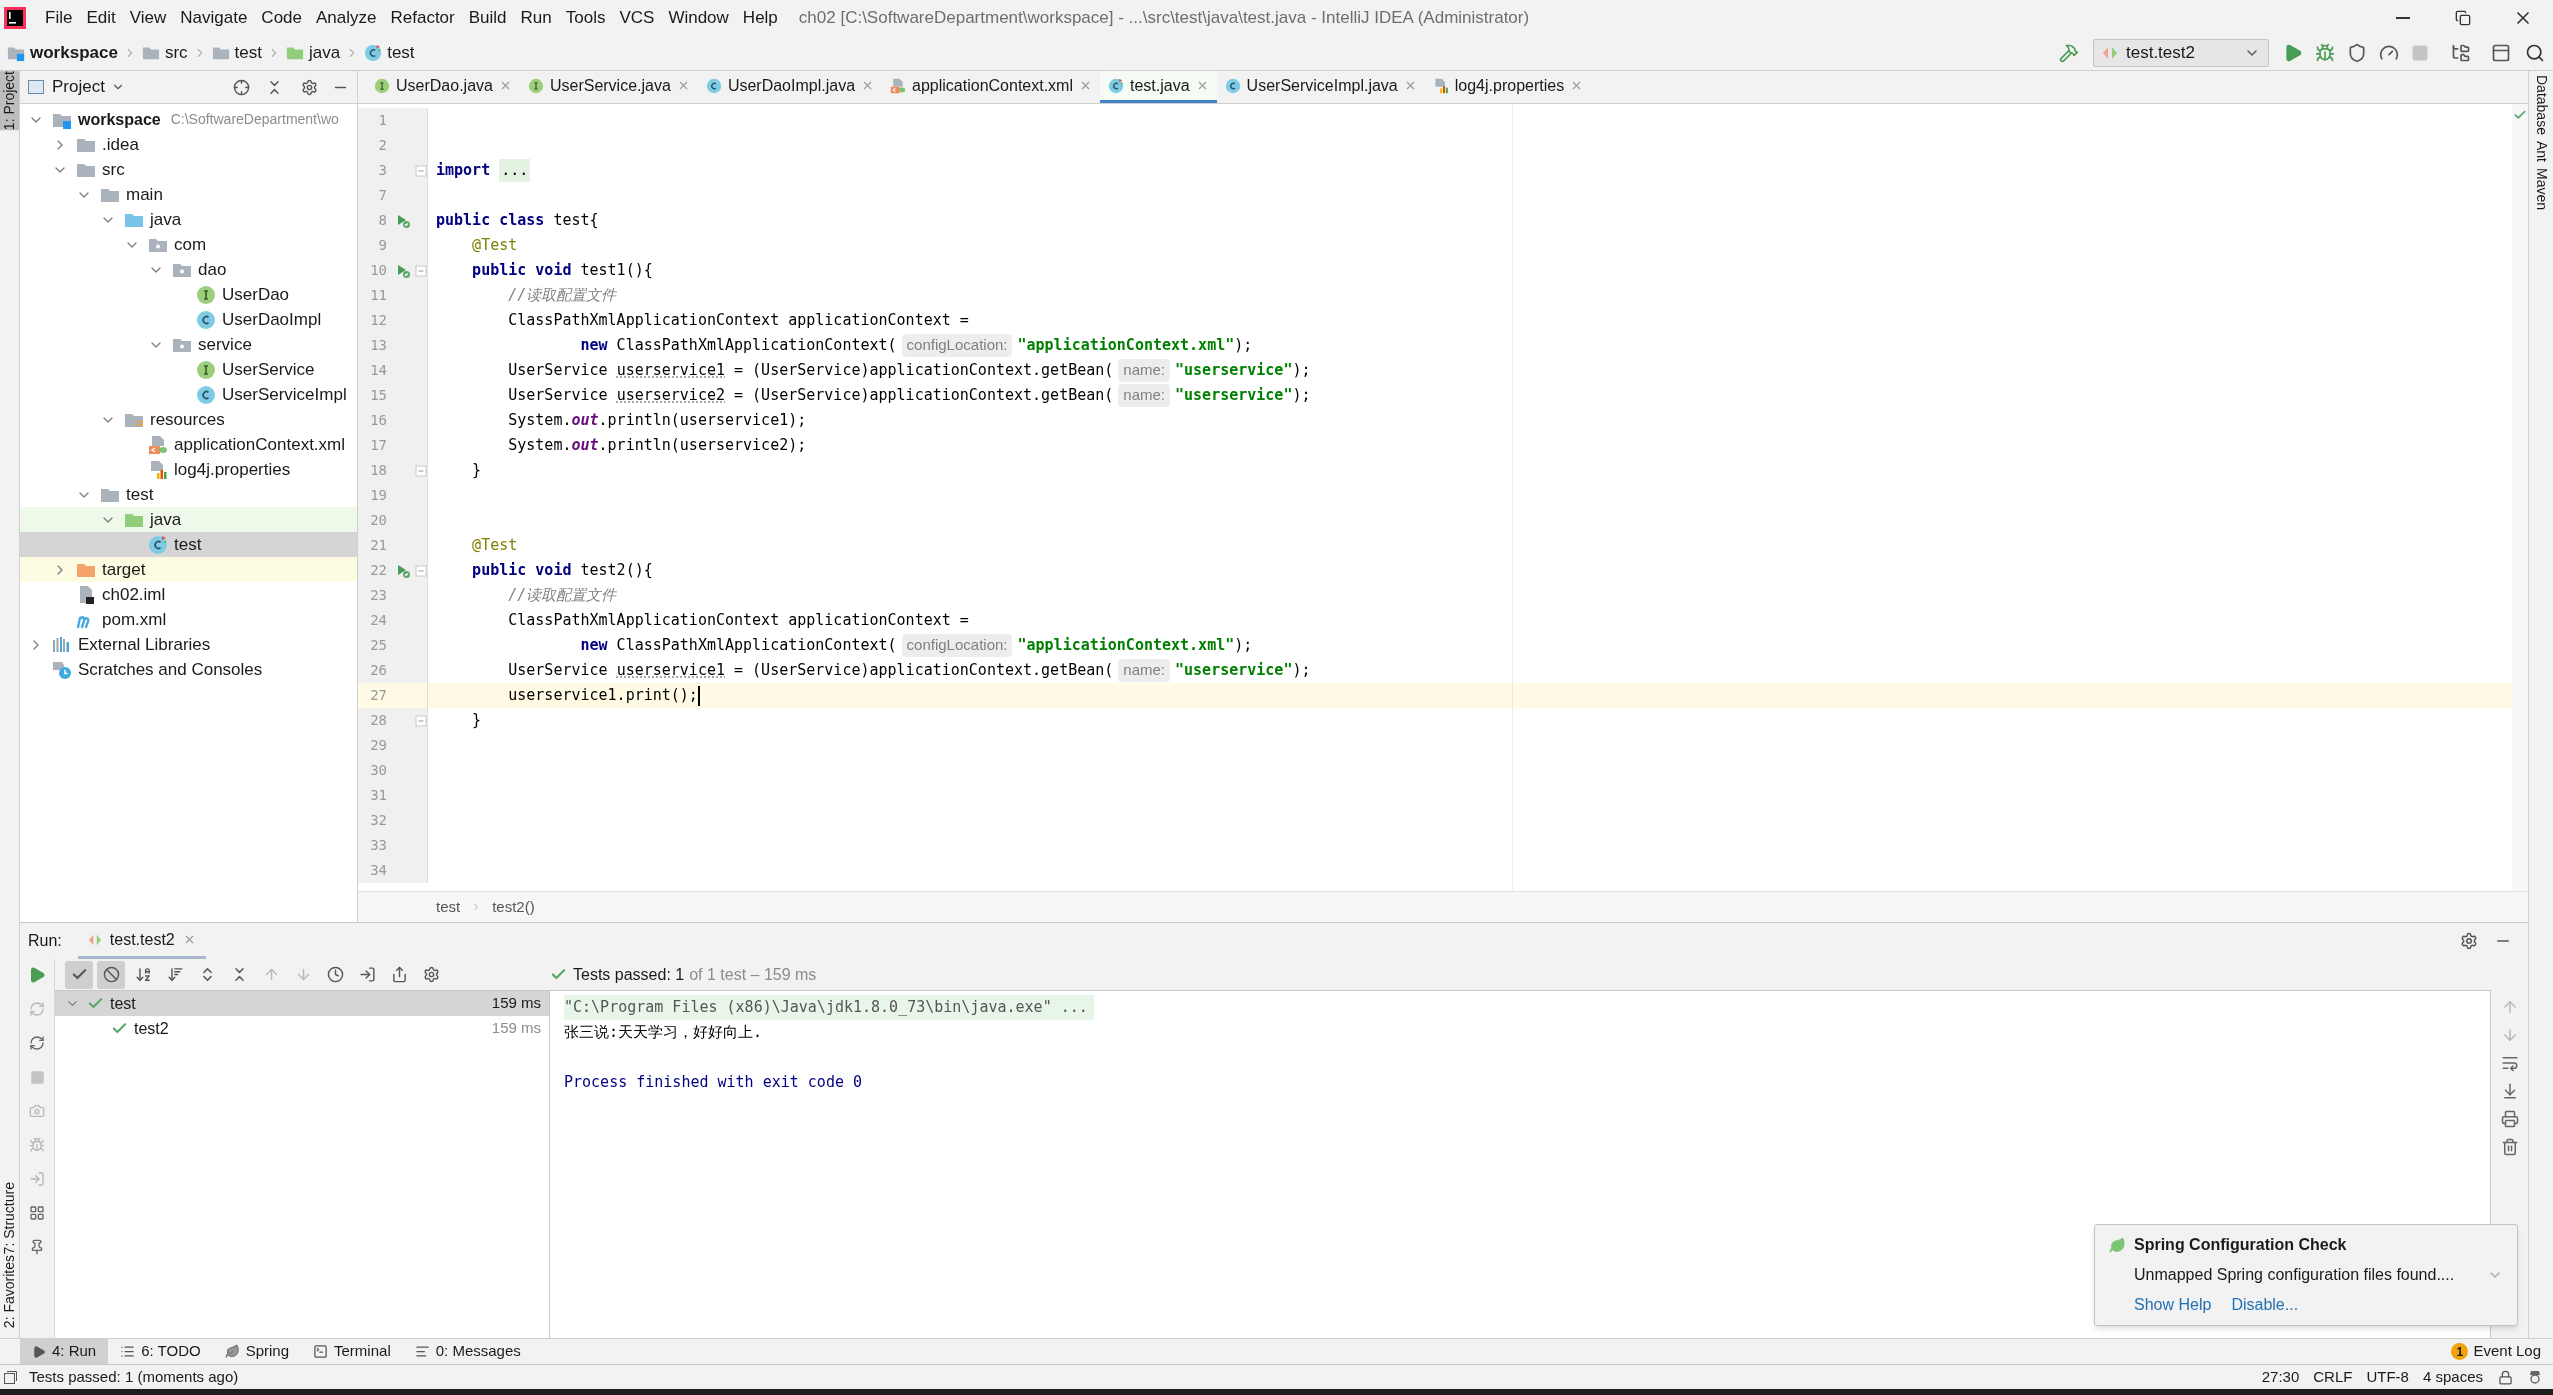  I want to click on build-icon, so click(2069, 52).